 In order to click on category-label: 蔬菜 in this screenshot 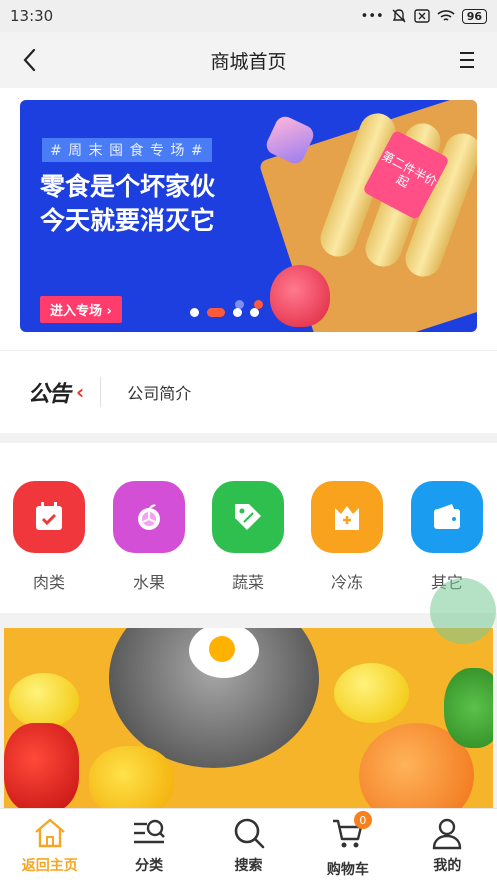, I will do `click(247, 582)`.